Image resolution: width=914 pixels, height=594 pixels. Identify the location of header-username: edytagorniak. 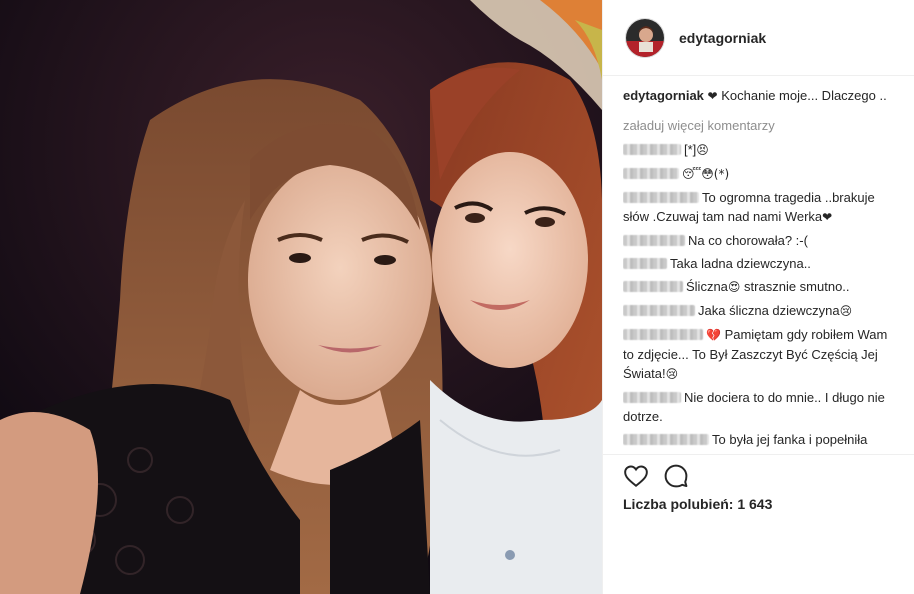
(722, 38).